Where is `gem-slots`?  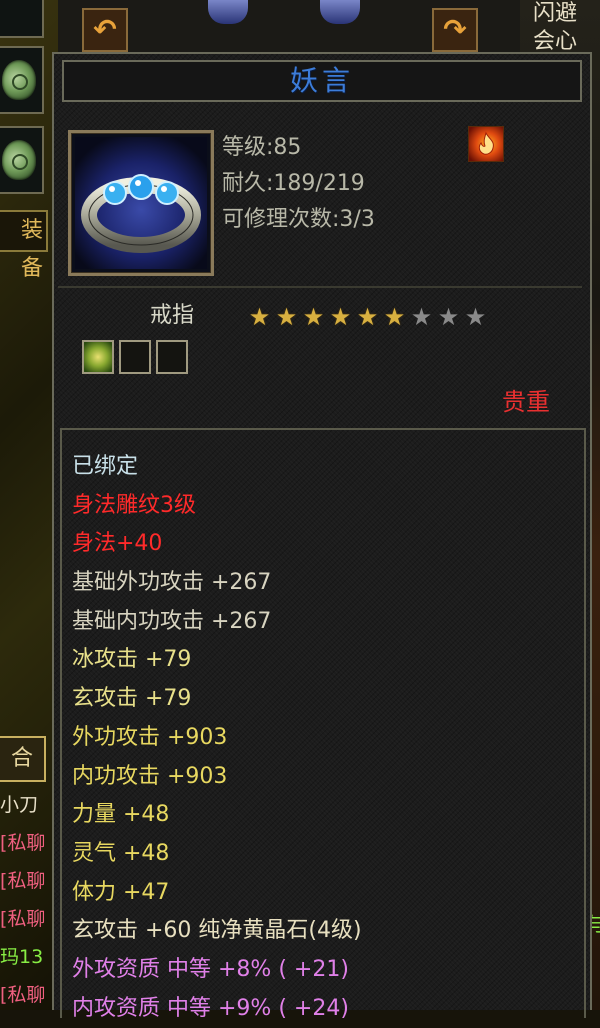 gem-slots is located at coordinates (137, 357).